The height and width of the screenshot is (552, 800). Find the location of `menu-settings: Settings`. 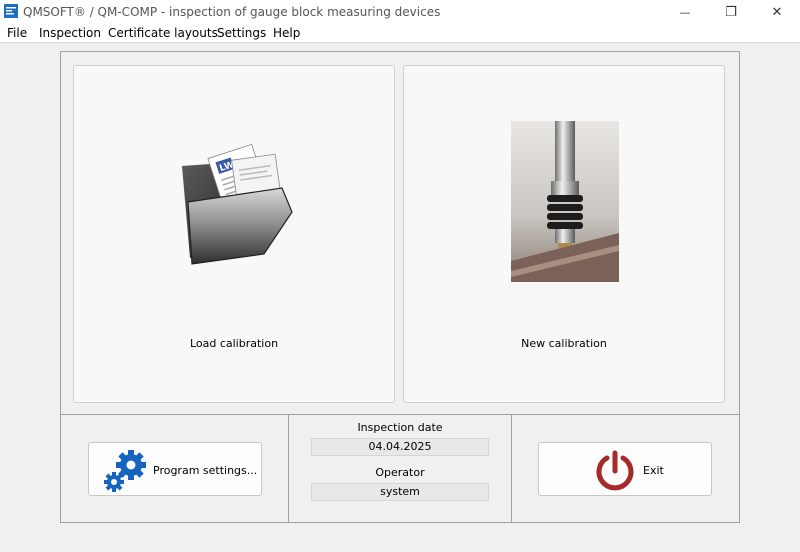

menu-settings: Settings is located at coordinates (241, 33).